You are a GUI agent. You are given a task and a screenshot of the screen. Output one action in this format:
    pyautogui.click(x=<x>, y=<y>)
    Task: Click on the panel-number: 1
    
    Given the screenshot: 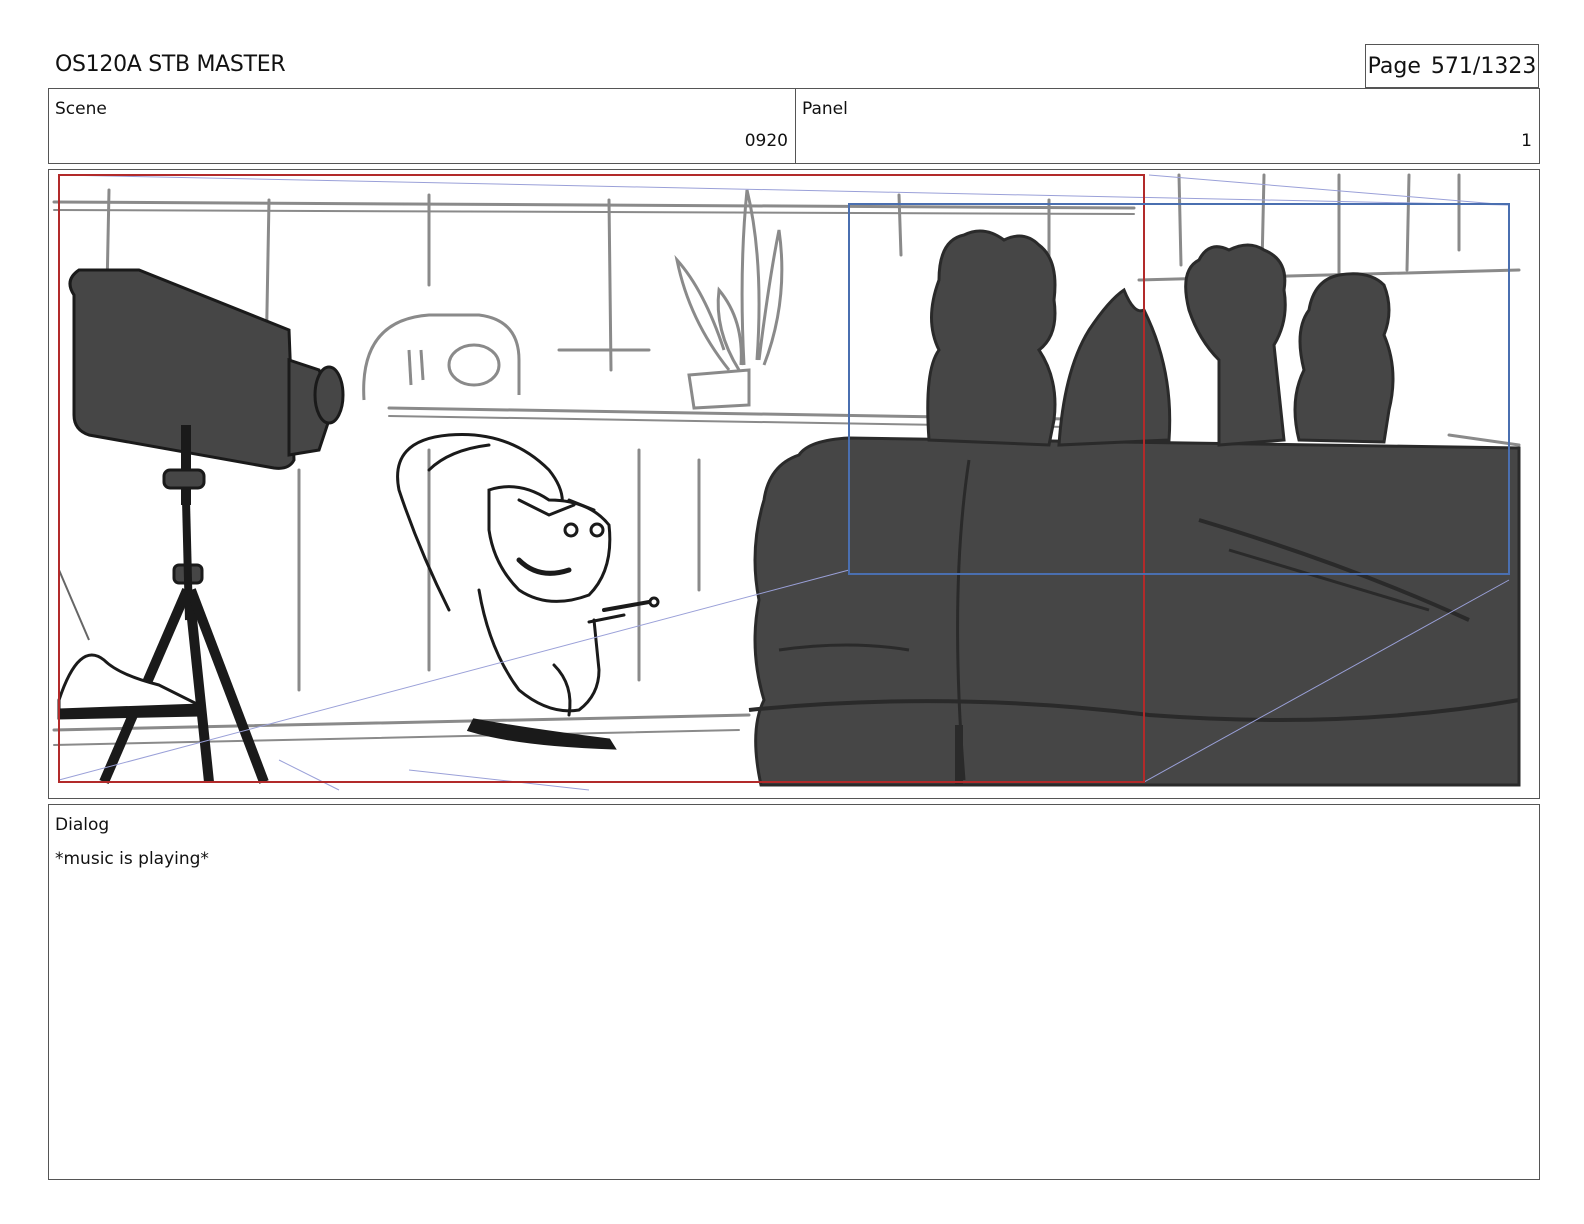 What is the action you would take?
    pyautogui.click(x=1526, y=141)
    